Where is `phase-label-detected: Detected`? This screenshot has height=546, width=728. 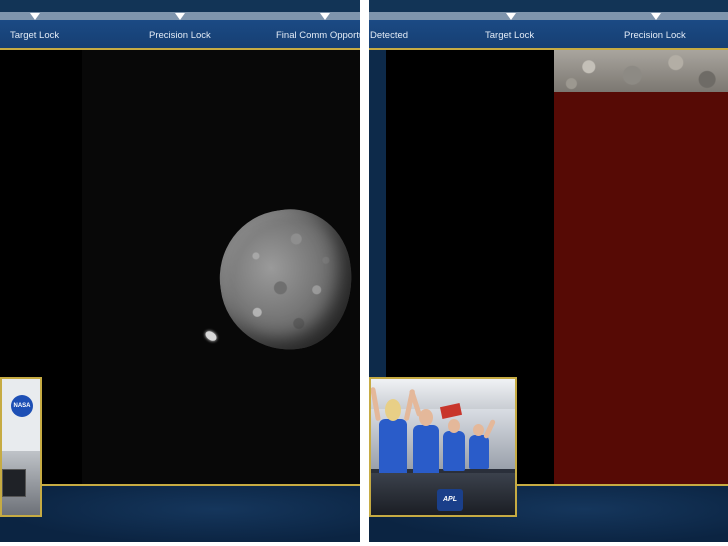 phase-label-detected: Detected is located at coordinates (389, 35).